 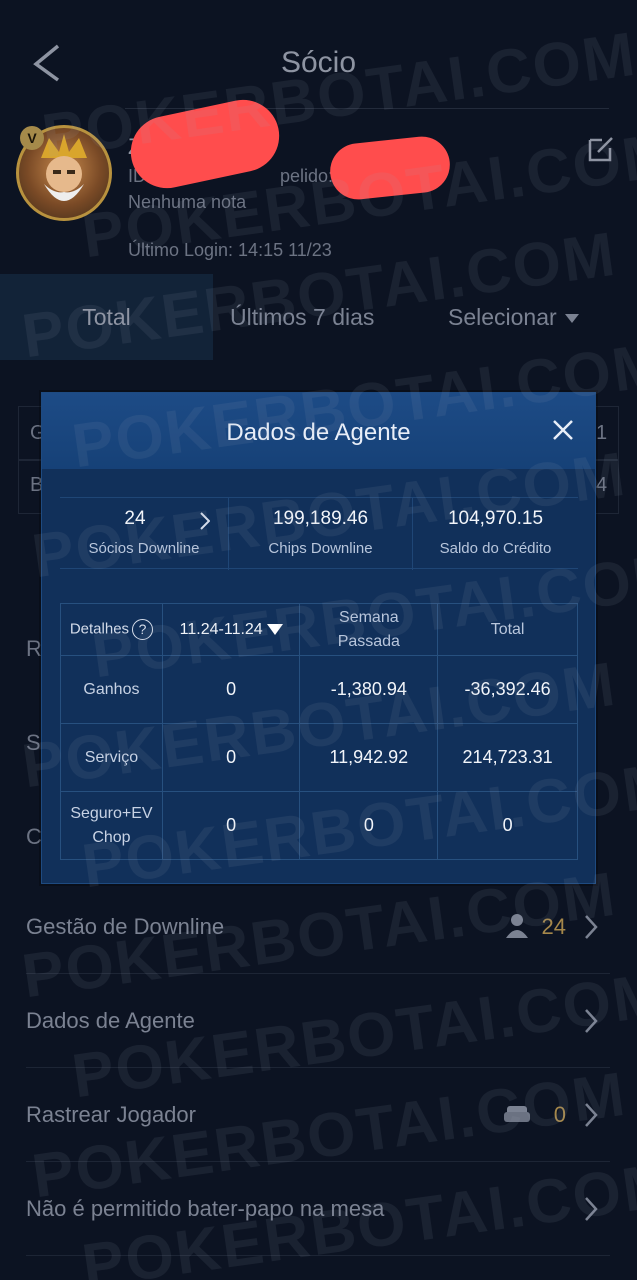 I want to click on table-row: Serviço 0 11,942.92 214,723.31, so click(x=319, y=757).